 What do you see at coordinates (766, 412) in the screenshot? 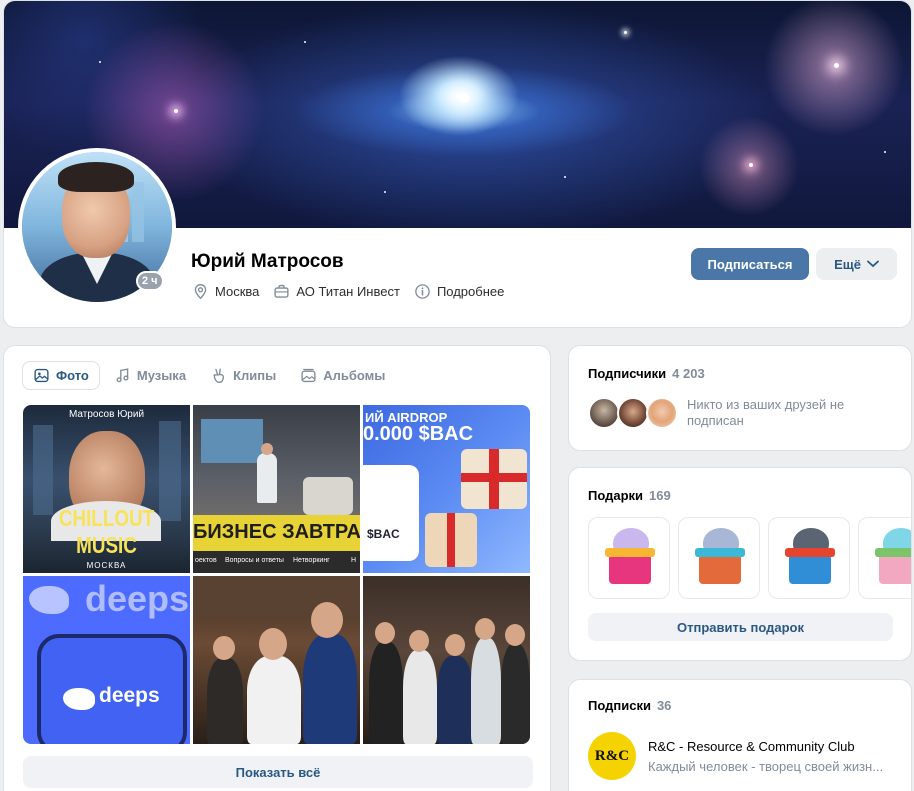
I see `followers-note: Никто из ваших друзей не подписан` at bounding box center [766, 412].